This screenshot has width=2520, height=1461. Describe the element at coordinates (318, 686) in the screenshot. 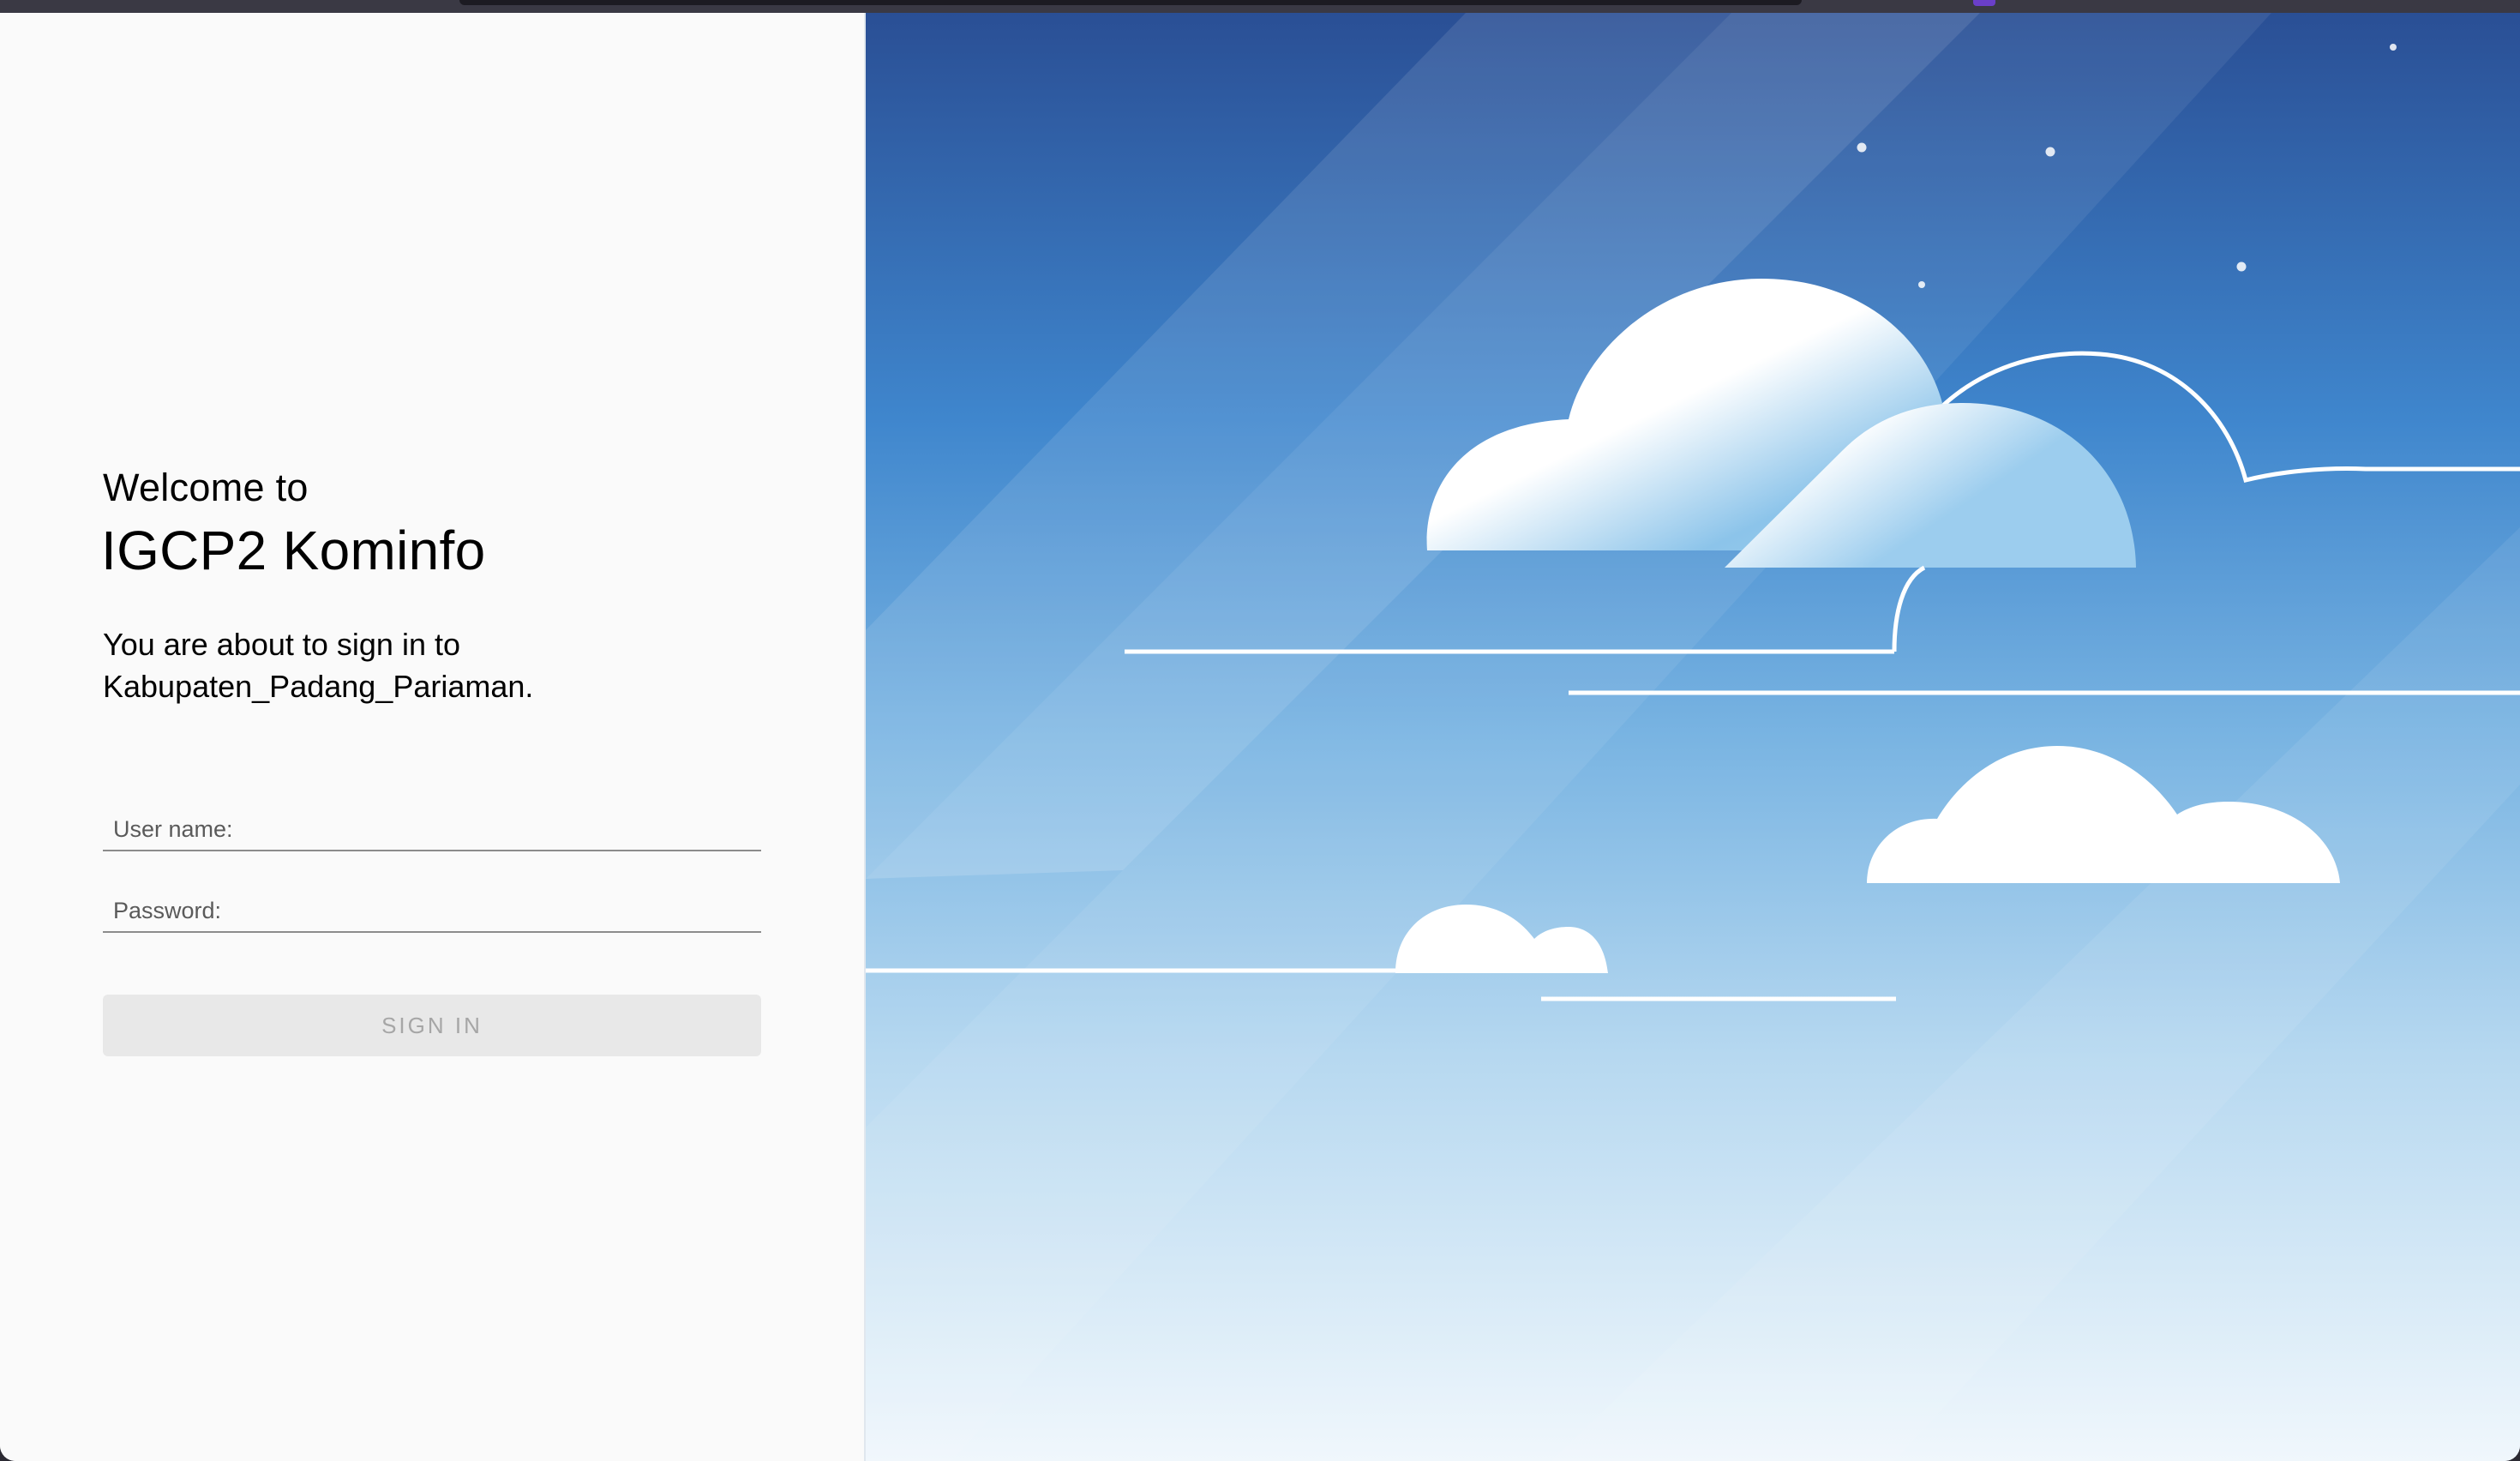

I see `subtitle-line-2: Kabupaten_Padang_Pariaman.` at that location.